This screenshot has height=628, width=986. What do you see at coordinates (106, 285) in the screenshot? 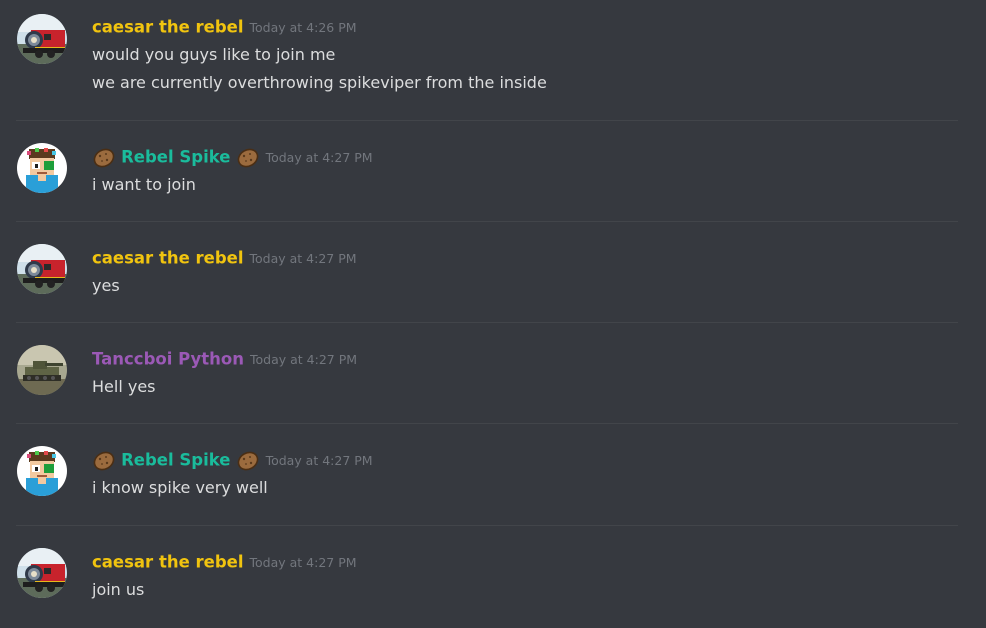
I see `message-text: yes` at bounding box center [106, 285].